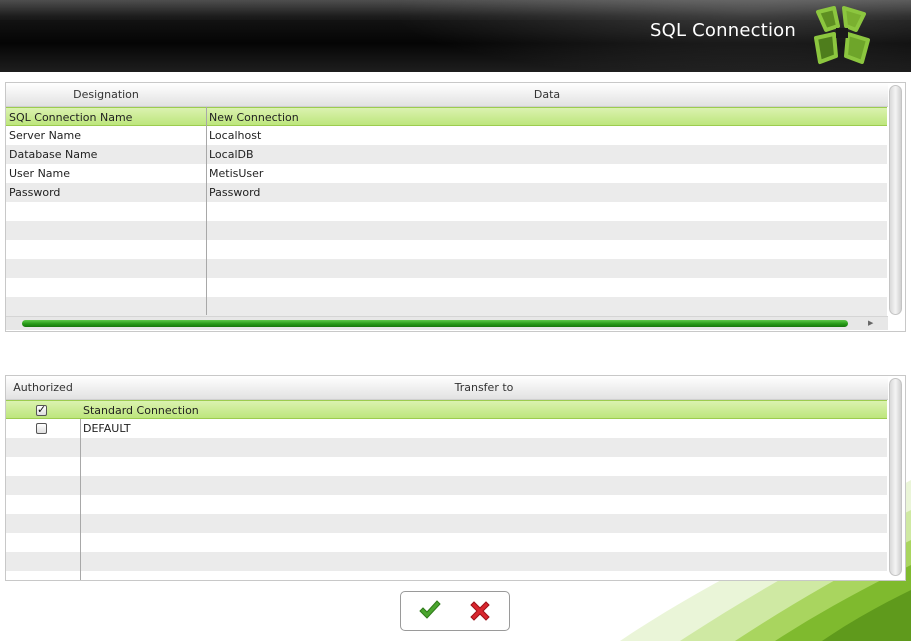 This screenshot has height=641, width=911. Describe the element at coordinates (235, 135) in the screenshot. I see `cell-data: Localhost` at that location.